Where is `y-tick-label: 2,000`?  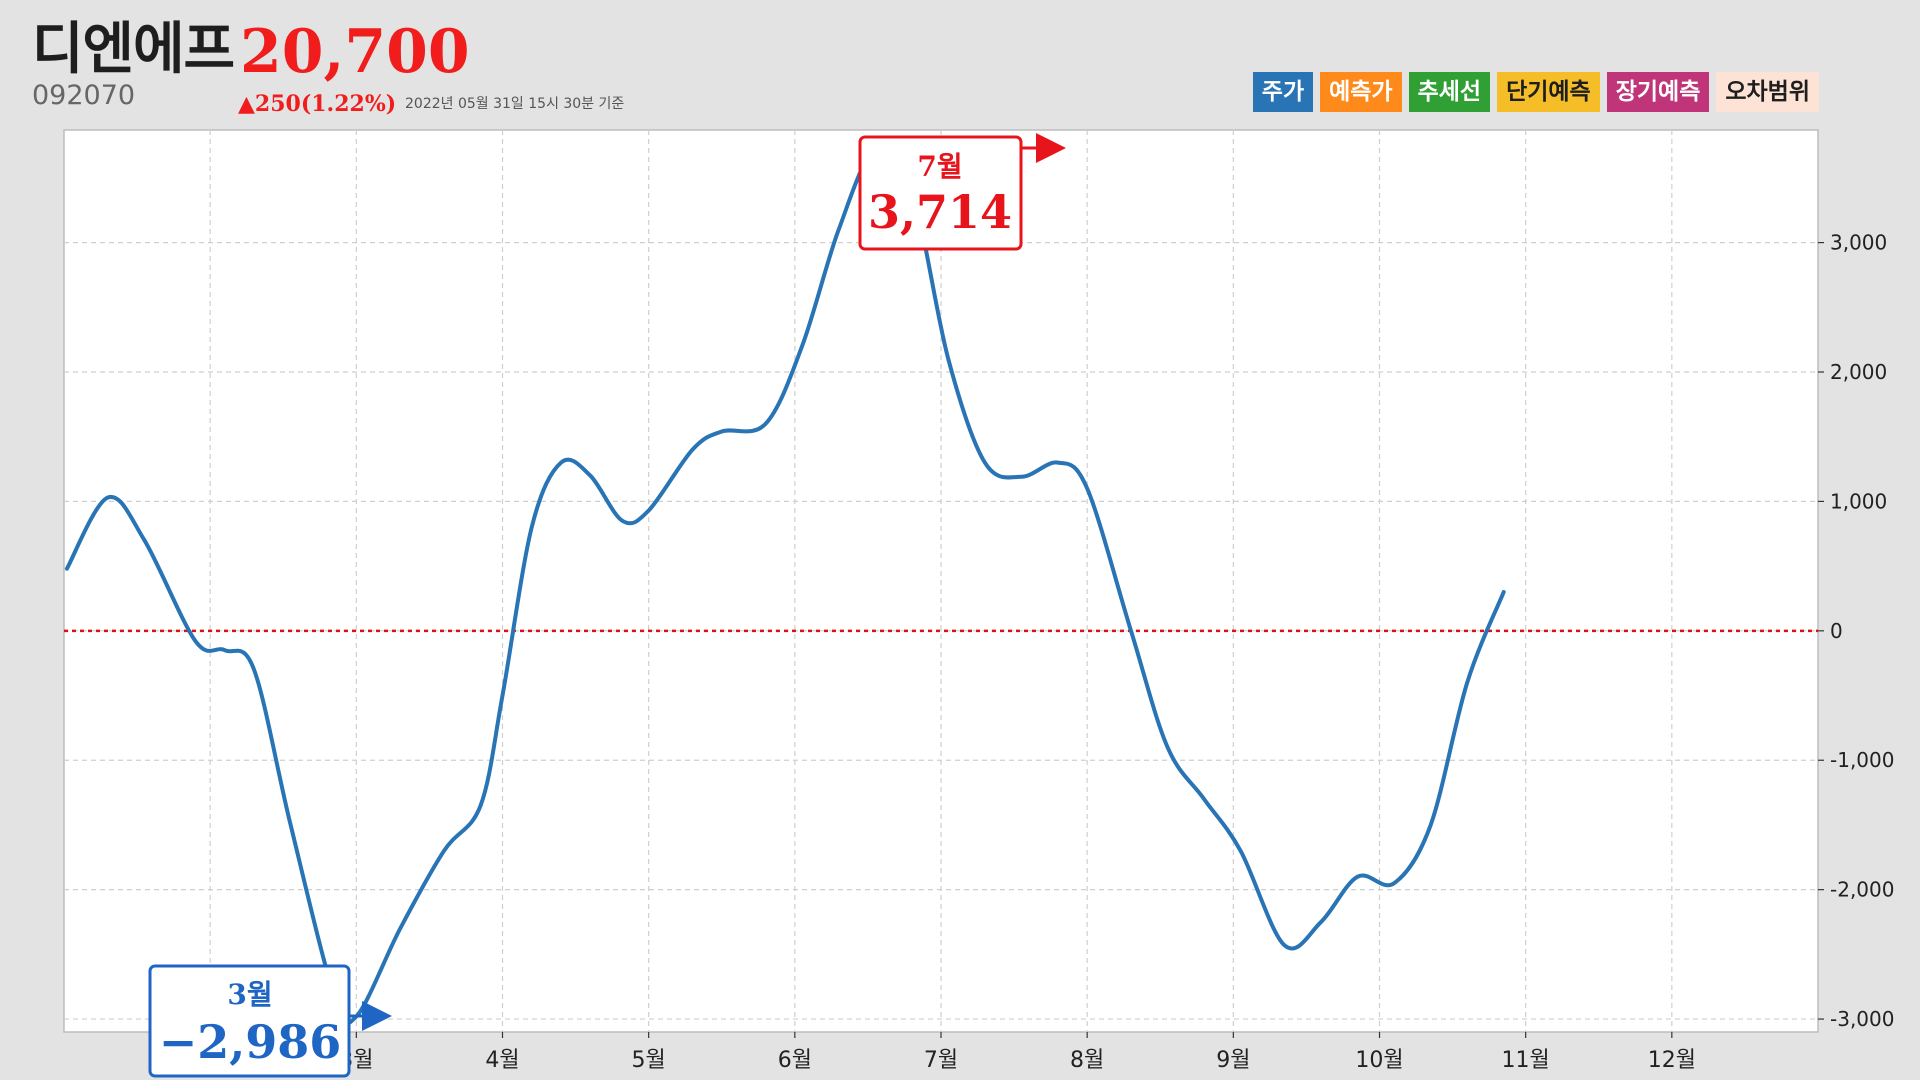
y-tick-label: 2,000 is located at coordinates (1858, 372).